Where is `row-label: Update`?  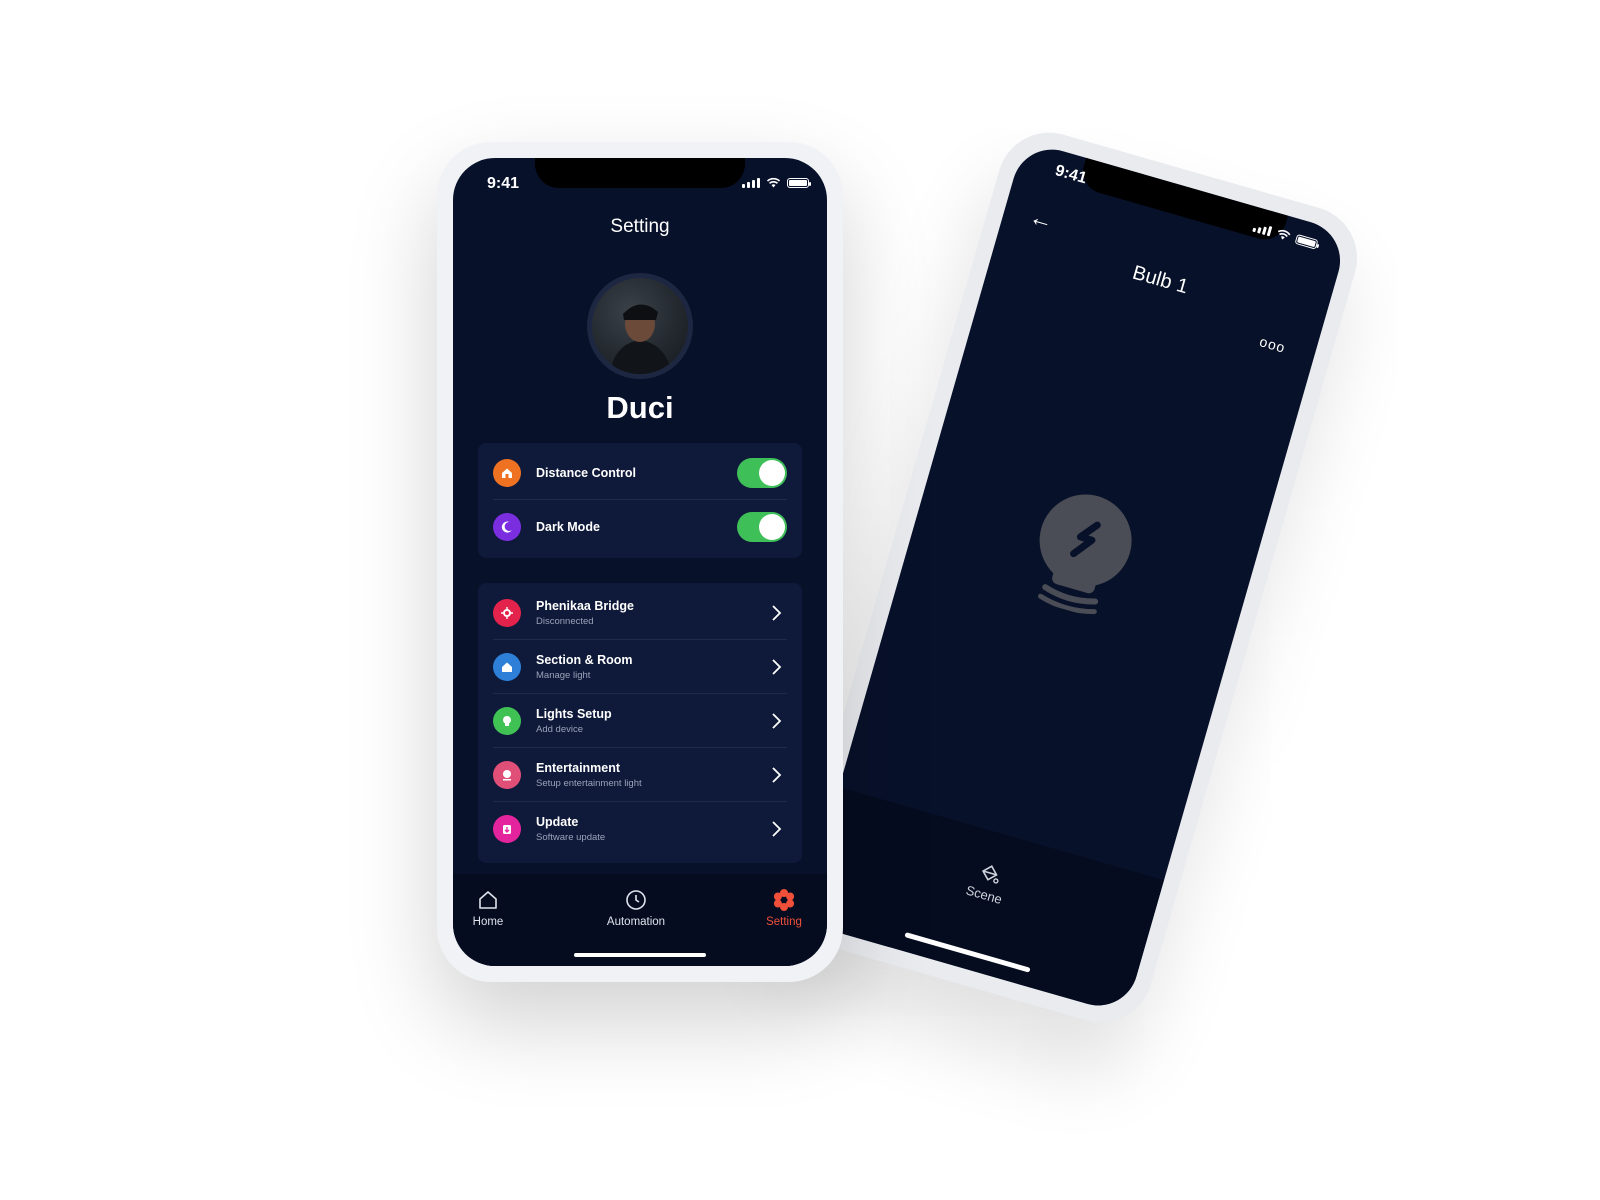 row-label: Update is located at coordinates (557, 822).